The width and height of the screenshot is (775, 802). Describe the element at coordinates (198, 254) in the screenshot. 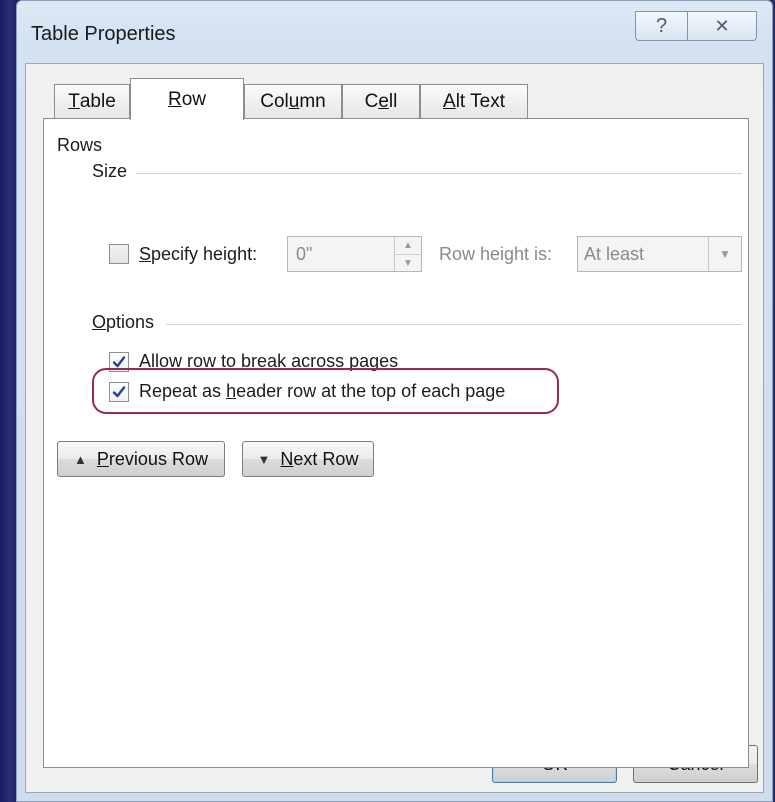

I see `specify-height-label: Specify height:` at that location.